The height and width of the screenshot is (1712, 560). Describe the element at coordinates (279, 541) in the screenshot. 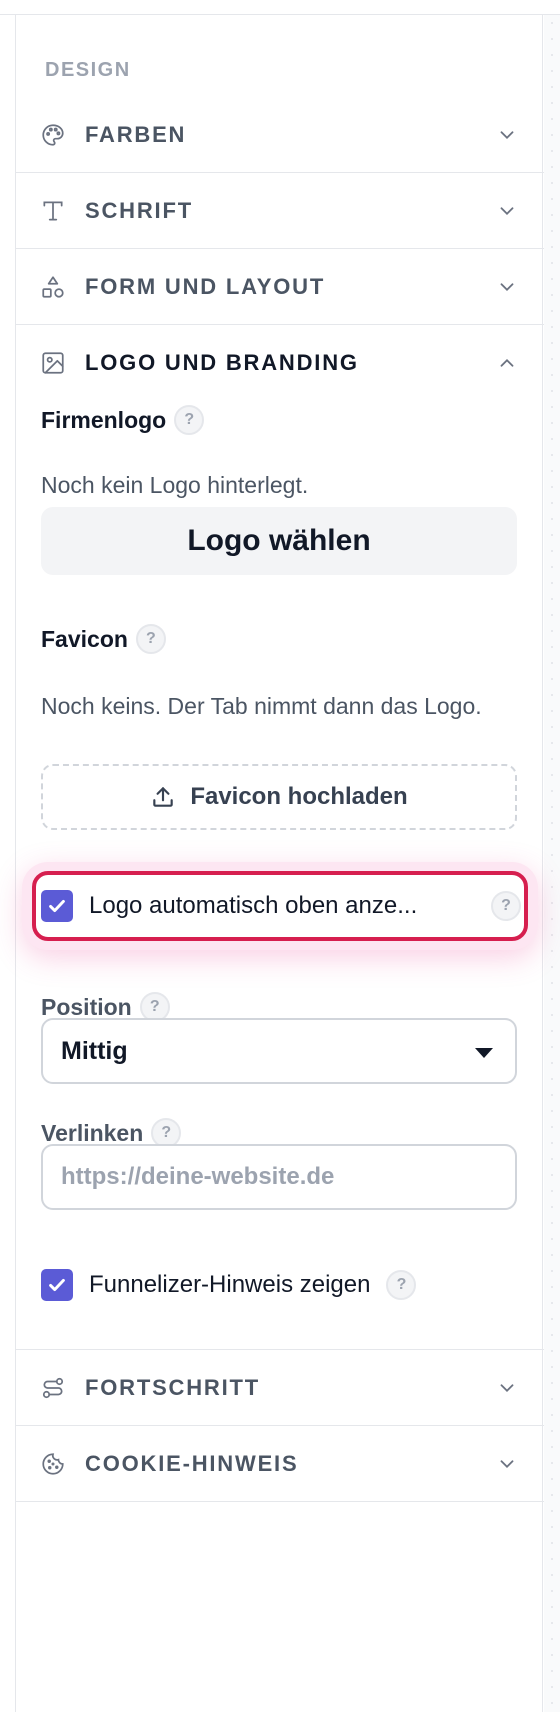

I see `choose-logo-button: Logo wählen` at that location.